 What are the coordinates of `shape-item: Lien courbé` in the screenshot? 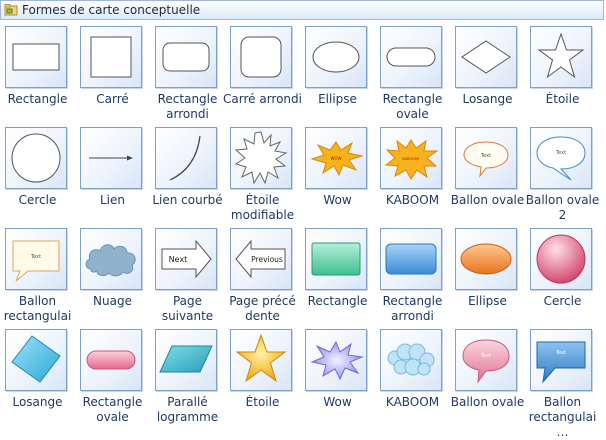 It's located at (187, 173).